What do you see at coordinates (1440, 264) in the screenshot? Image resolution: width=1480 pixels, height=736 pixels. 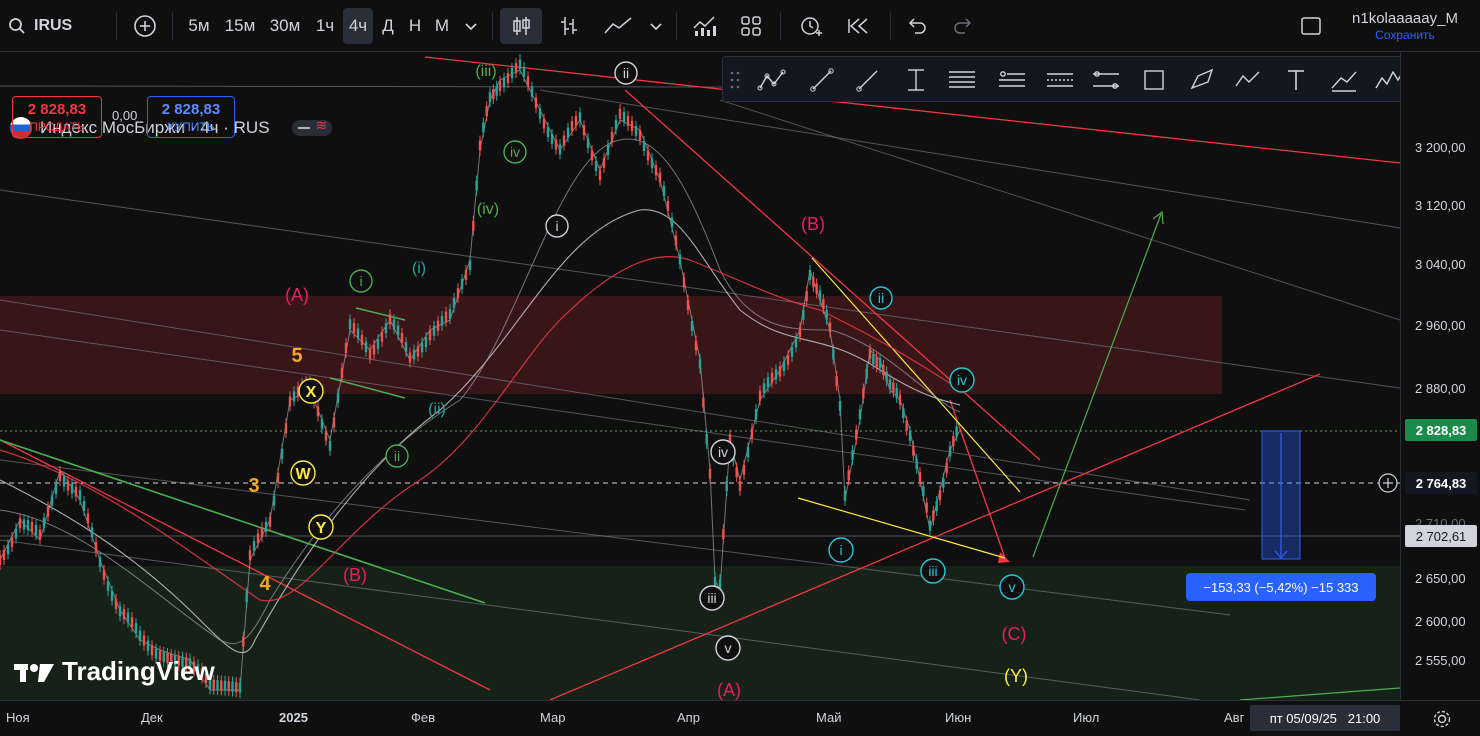 I see `price-tick: 3 040,00` at bounding box center [1440, 264].